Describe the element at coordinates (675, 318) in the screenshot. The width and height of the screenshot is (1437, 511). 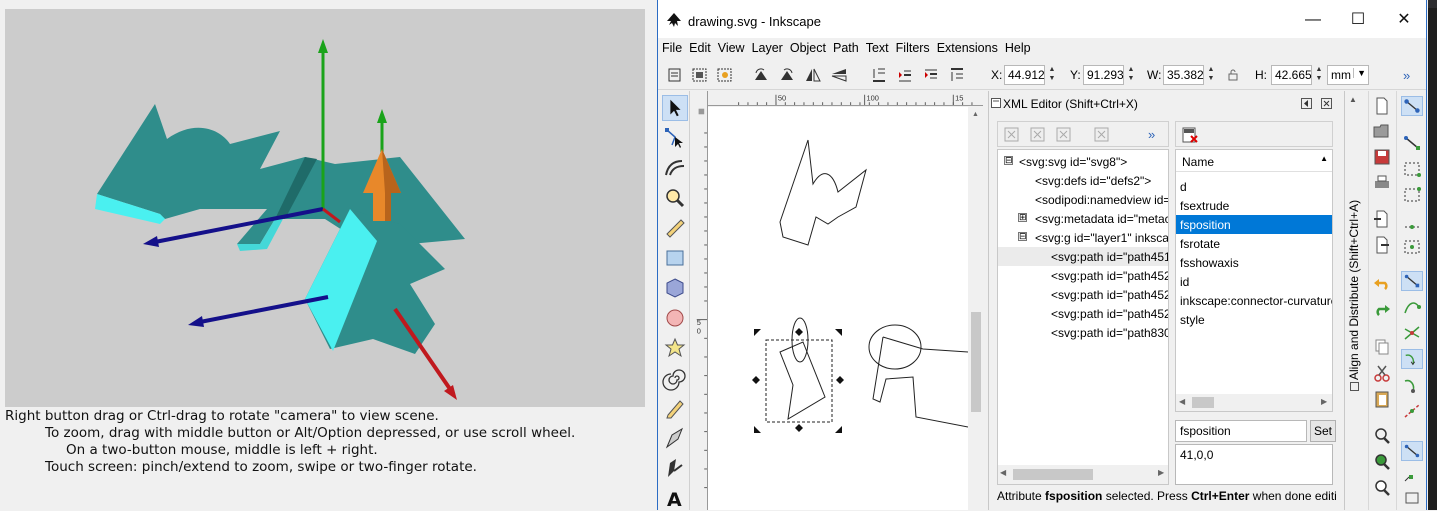
I see `ellipse-tool-icon` at that location.